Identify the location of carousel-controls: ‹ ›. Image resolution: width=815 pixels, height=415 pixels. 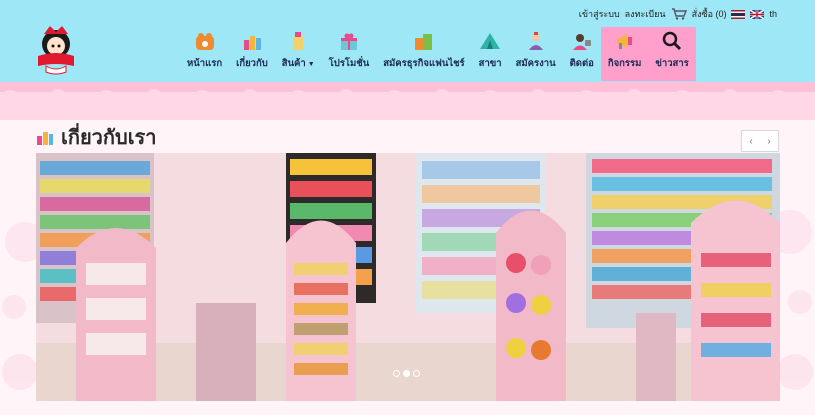
(760, 141).